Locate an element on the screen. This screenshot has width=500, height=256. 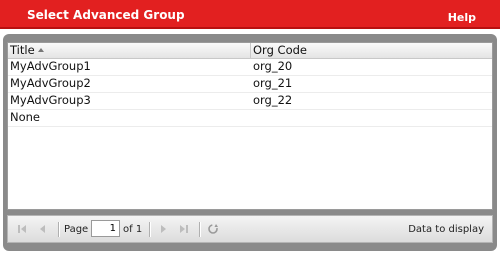
grid-header: Title Org Code is located at coordinates (250, 51).